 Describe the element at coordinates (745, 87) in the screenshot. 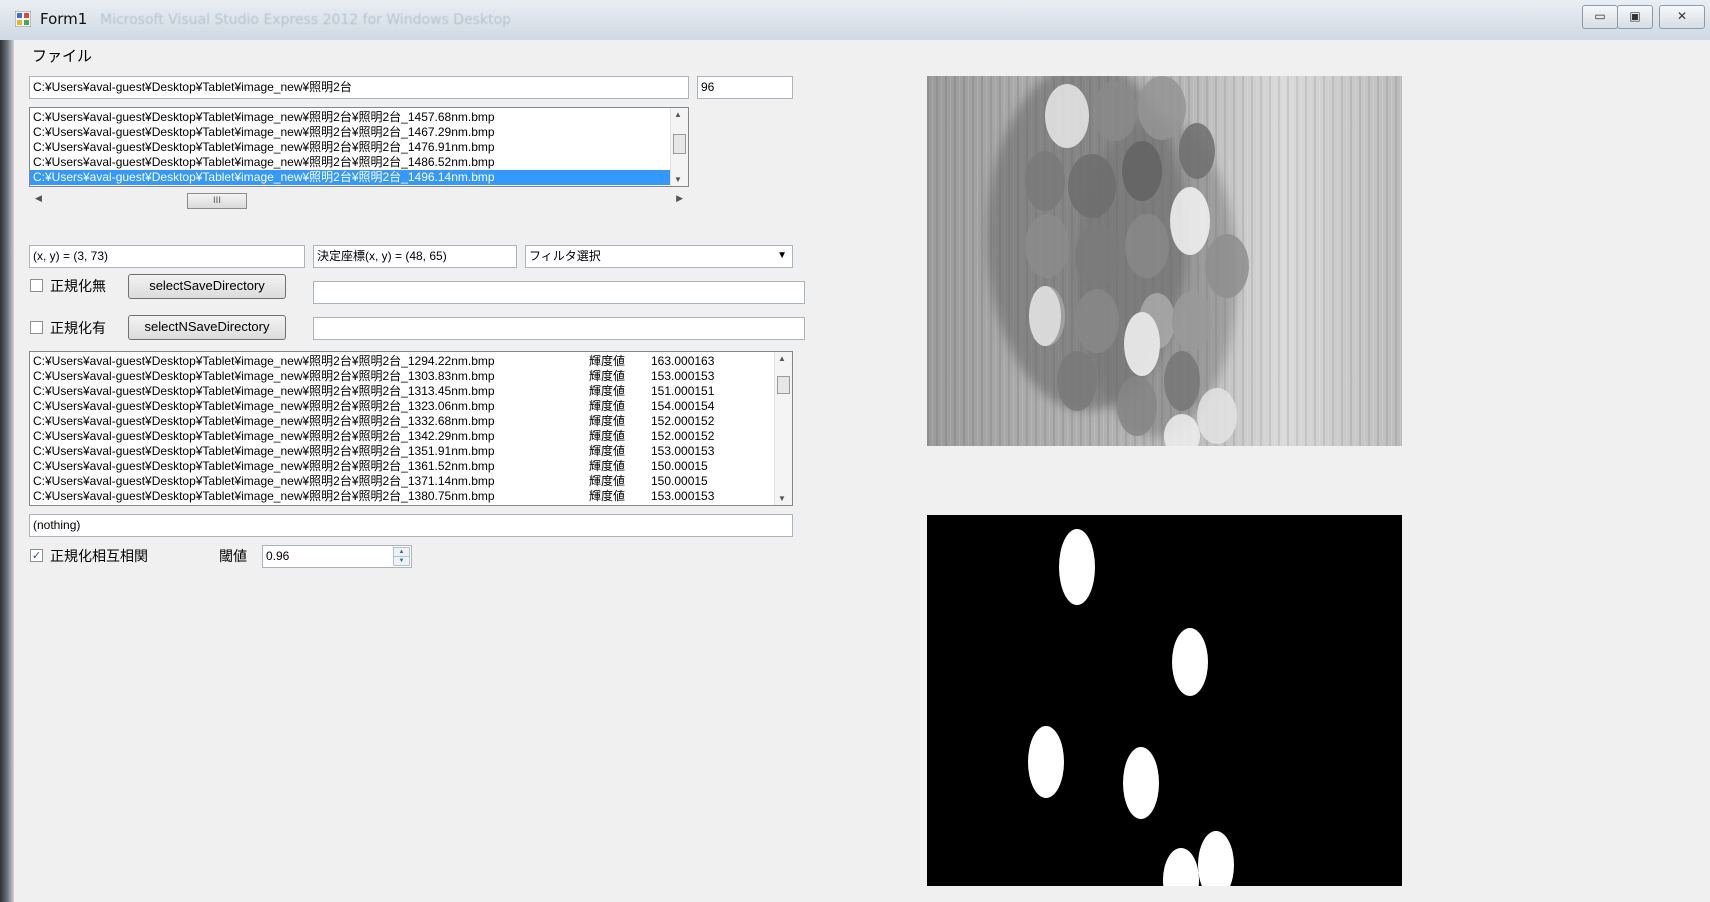

I see `image-count-input: 96` at that location.